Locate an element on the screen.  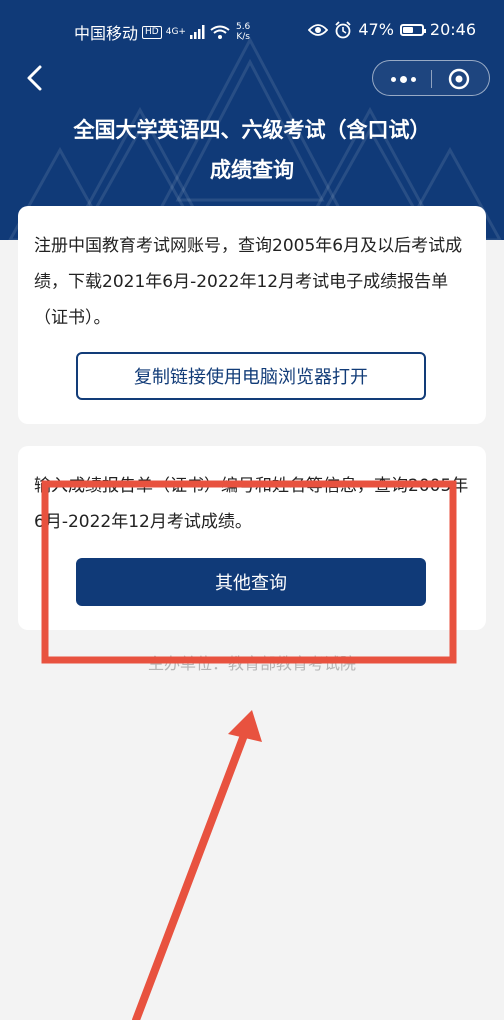
annotation-arrow-line is located at coordinates (191, 873).